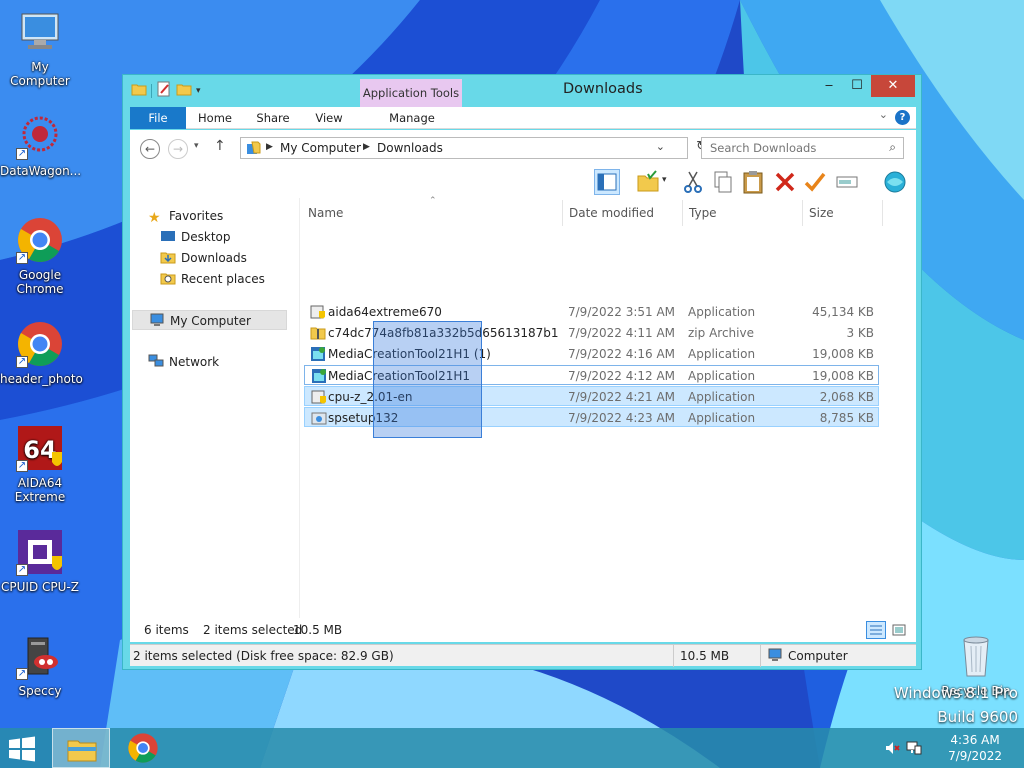 The height and width of the screenshot is (768, 1024). I want to click on copy-icon, so click(723, 182).